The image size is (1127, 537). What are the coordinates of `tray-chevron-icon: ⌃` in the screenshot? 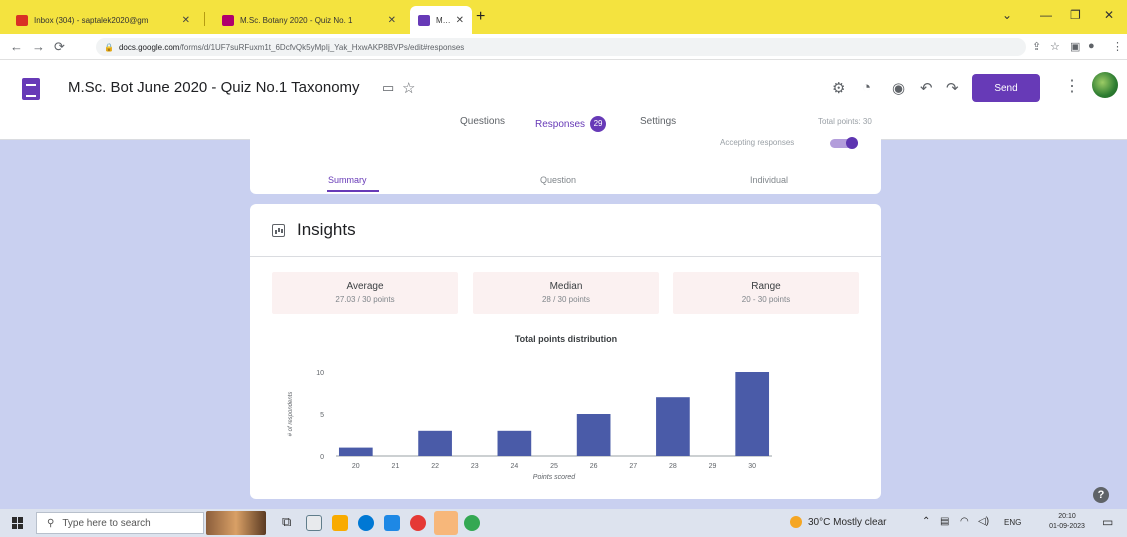 It's located at (926, 521).